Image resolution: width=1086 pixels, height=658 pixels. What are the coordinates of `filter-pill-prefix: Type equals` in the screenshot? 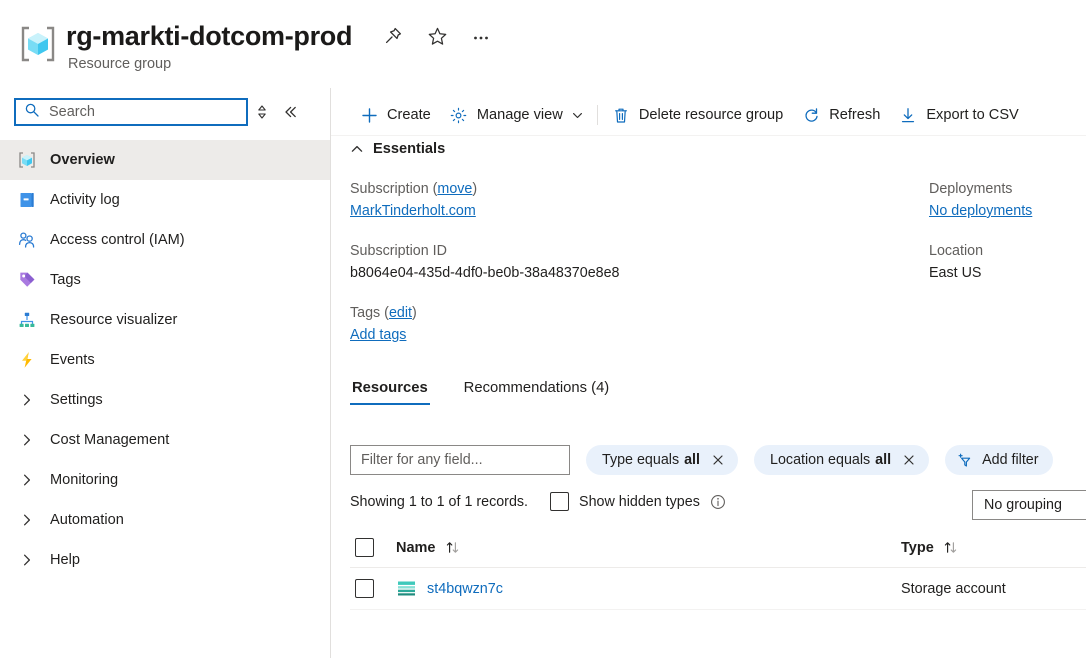 It's located at (641, 460).